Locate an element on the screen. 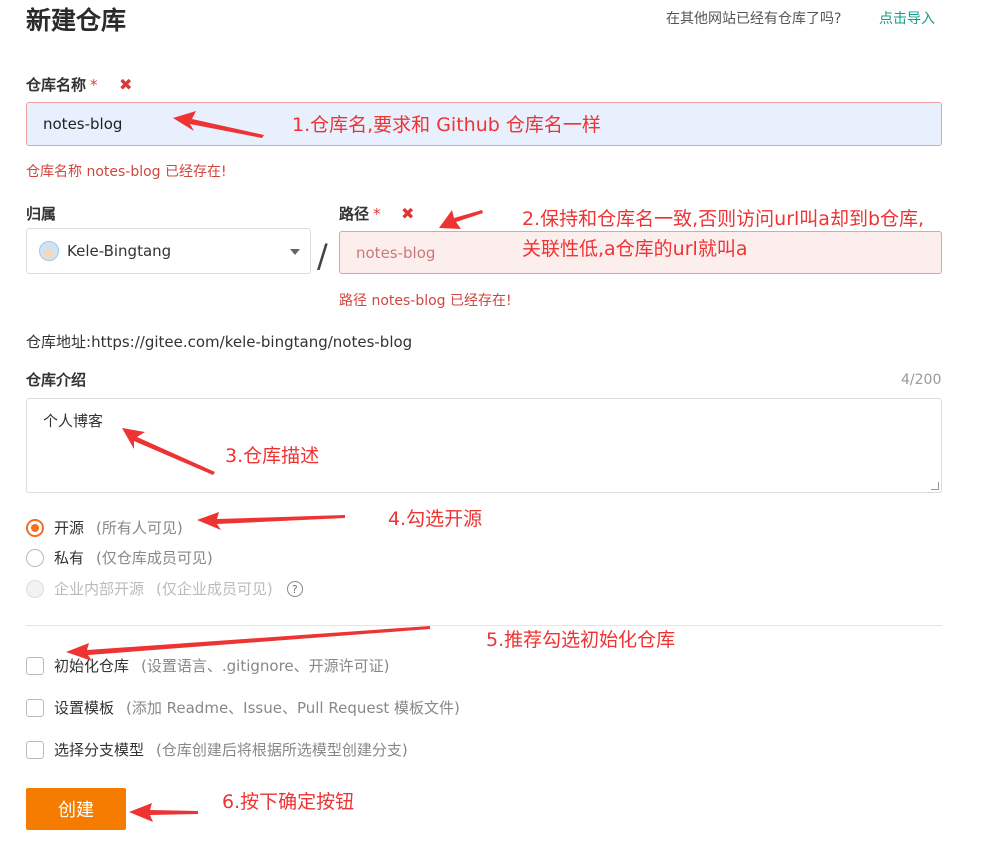  path-label-text: 路径 is located at coordinates (354, 214).